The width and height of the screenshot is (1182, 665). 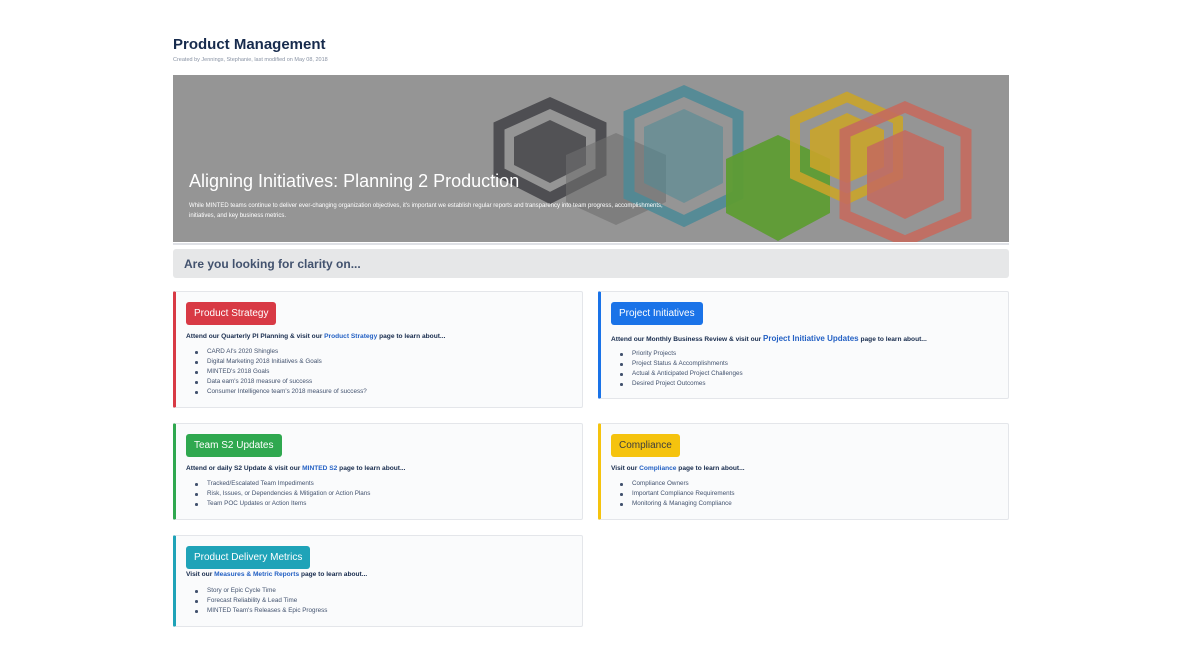 What do you see at coordinates (677, 504) in the screenshot?
I see `list-item: Monitoring & Managing Compliance` at bounding box center [677, 504].